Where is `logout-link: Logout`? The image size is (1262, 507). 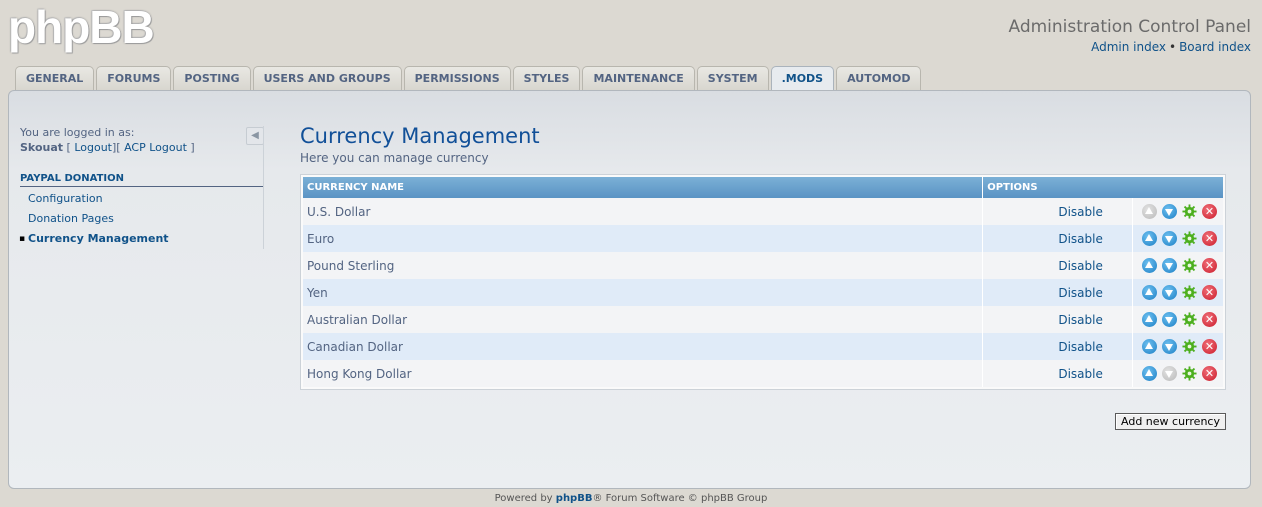 logout-link: Logout is located at coordinates (93, 147).